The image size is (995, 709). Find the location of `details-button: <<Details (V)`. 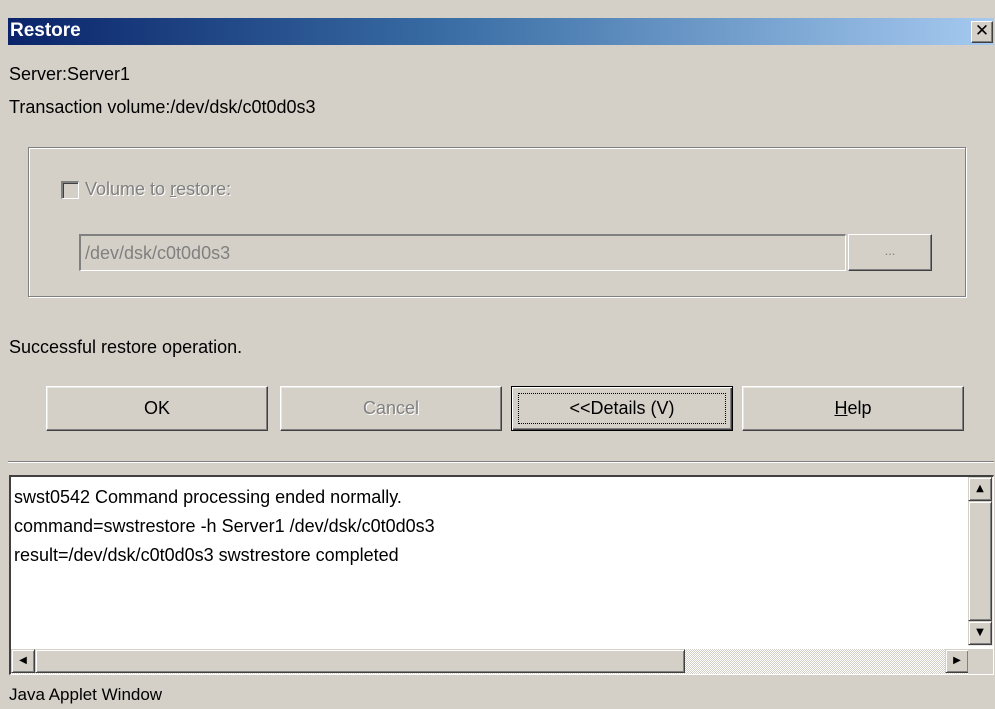

details-button: <<Details (V) is located at coordinates (622, 408).